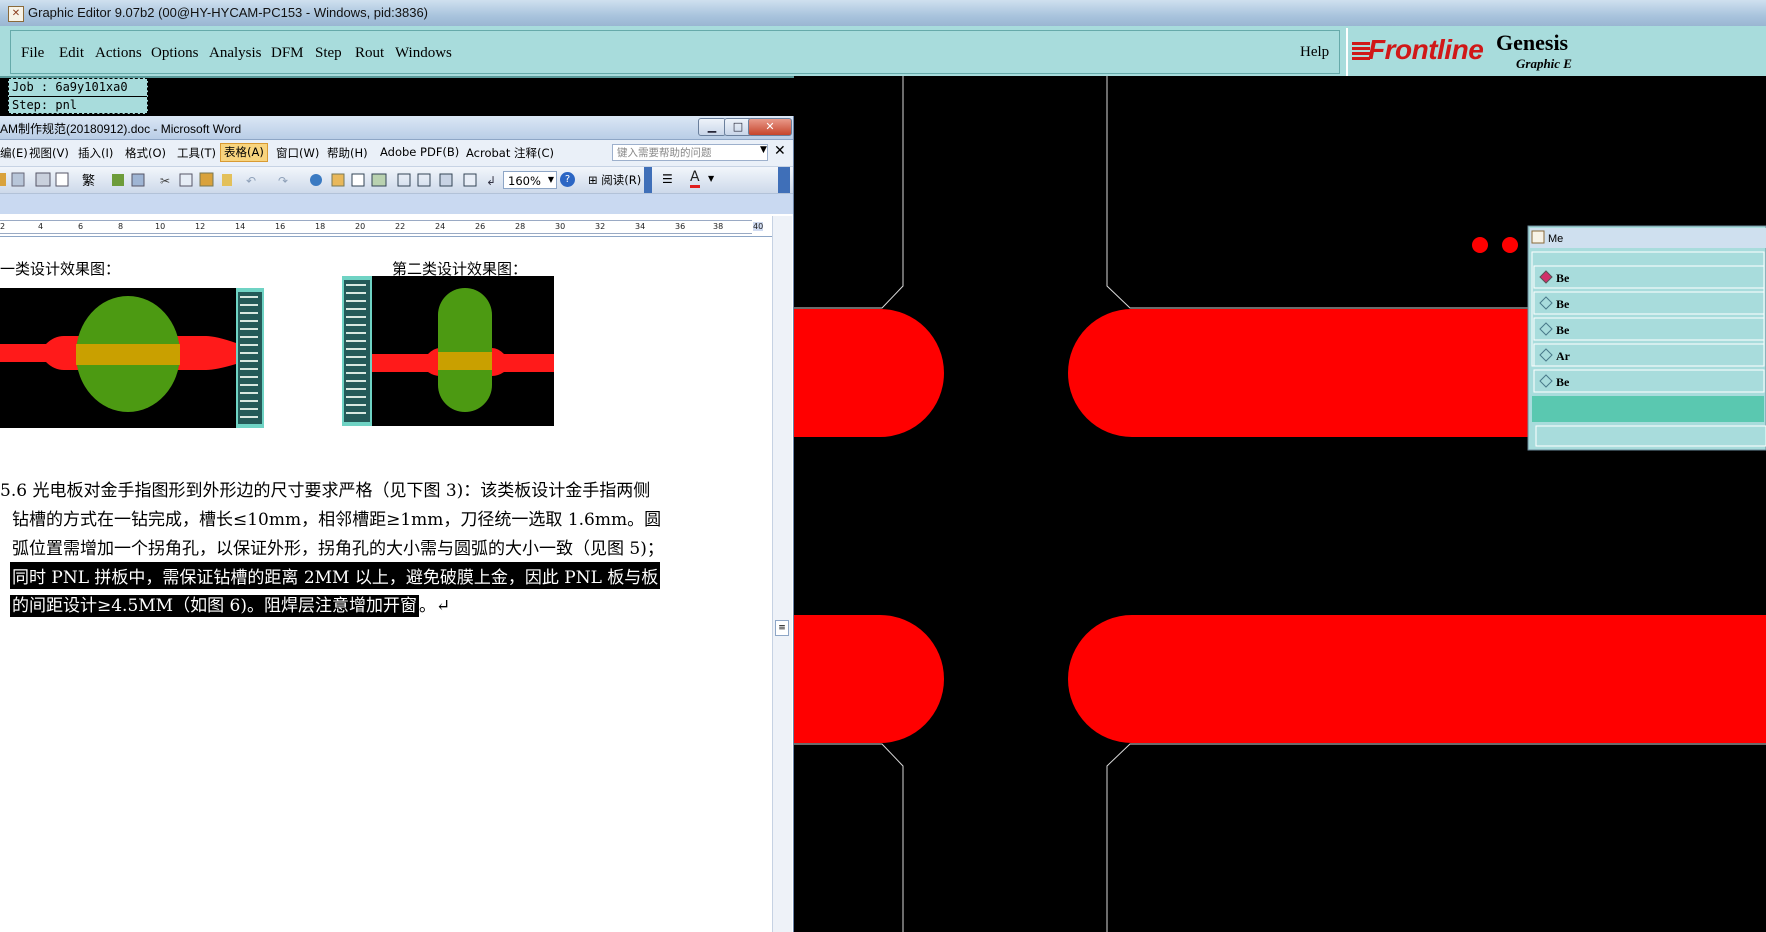  Describe the element at coordinates (251, 181) in the screenshot. I see `undo-icon: ↶` at that location.